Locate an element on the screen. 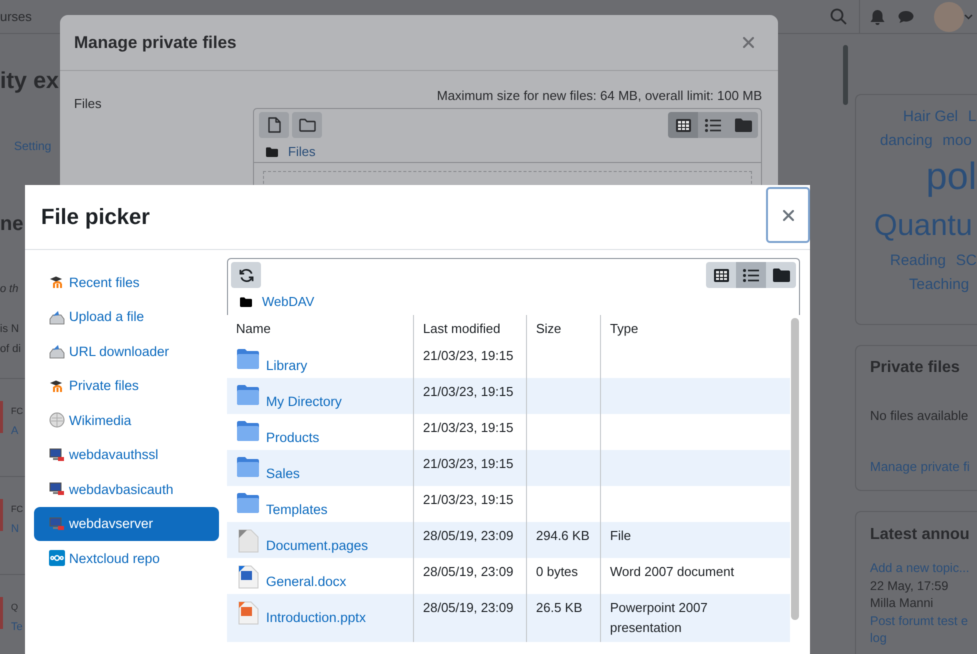 The image size is (977, 654). column-header: Size is located at coordinates (564, 328).